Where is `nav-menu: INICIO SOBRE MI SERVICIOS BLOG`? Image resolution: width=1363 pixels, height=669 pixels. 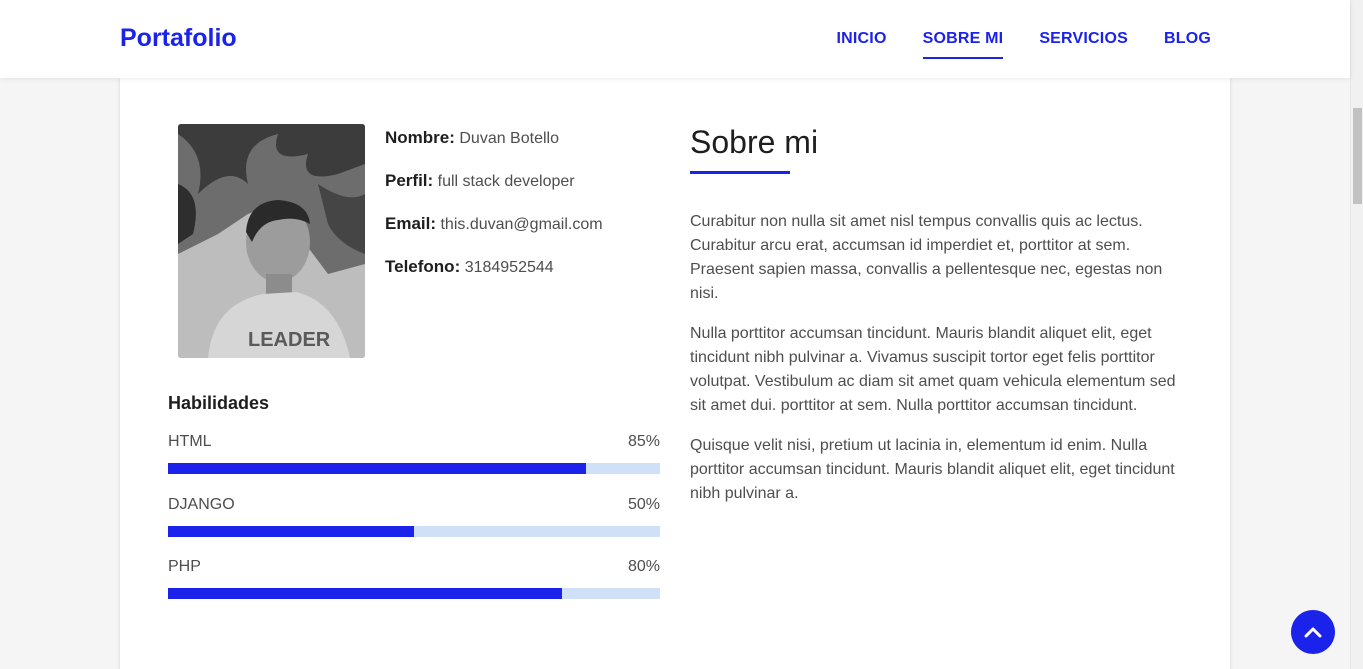 nav-menu: INICIO SOBRE MI SERVICIOS BLOG is located at coordinates (1024, 44).